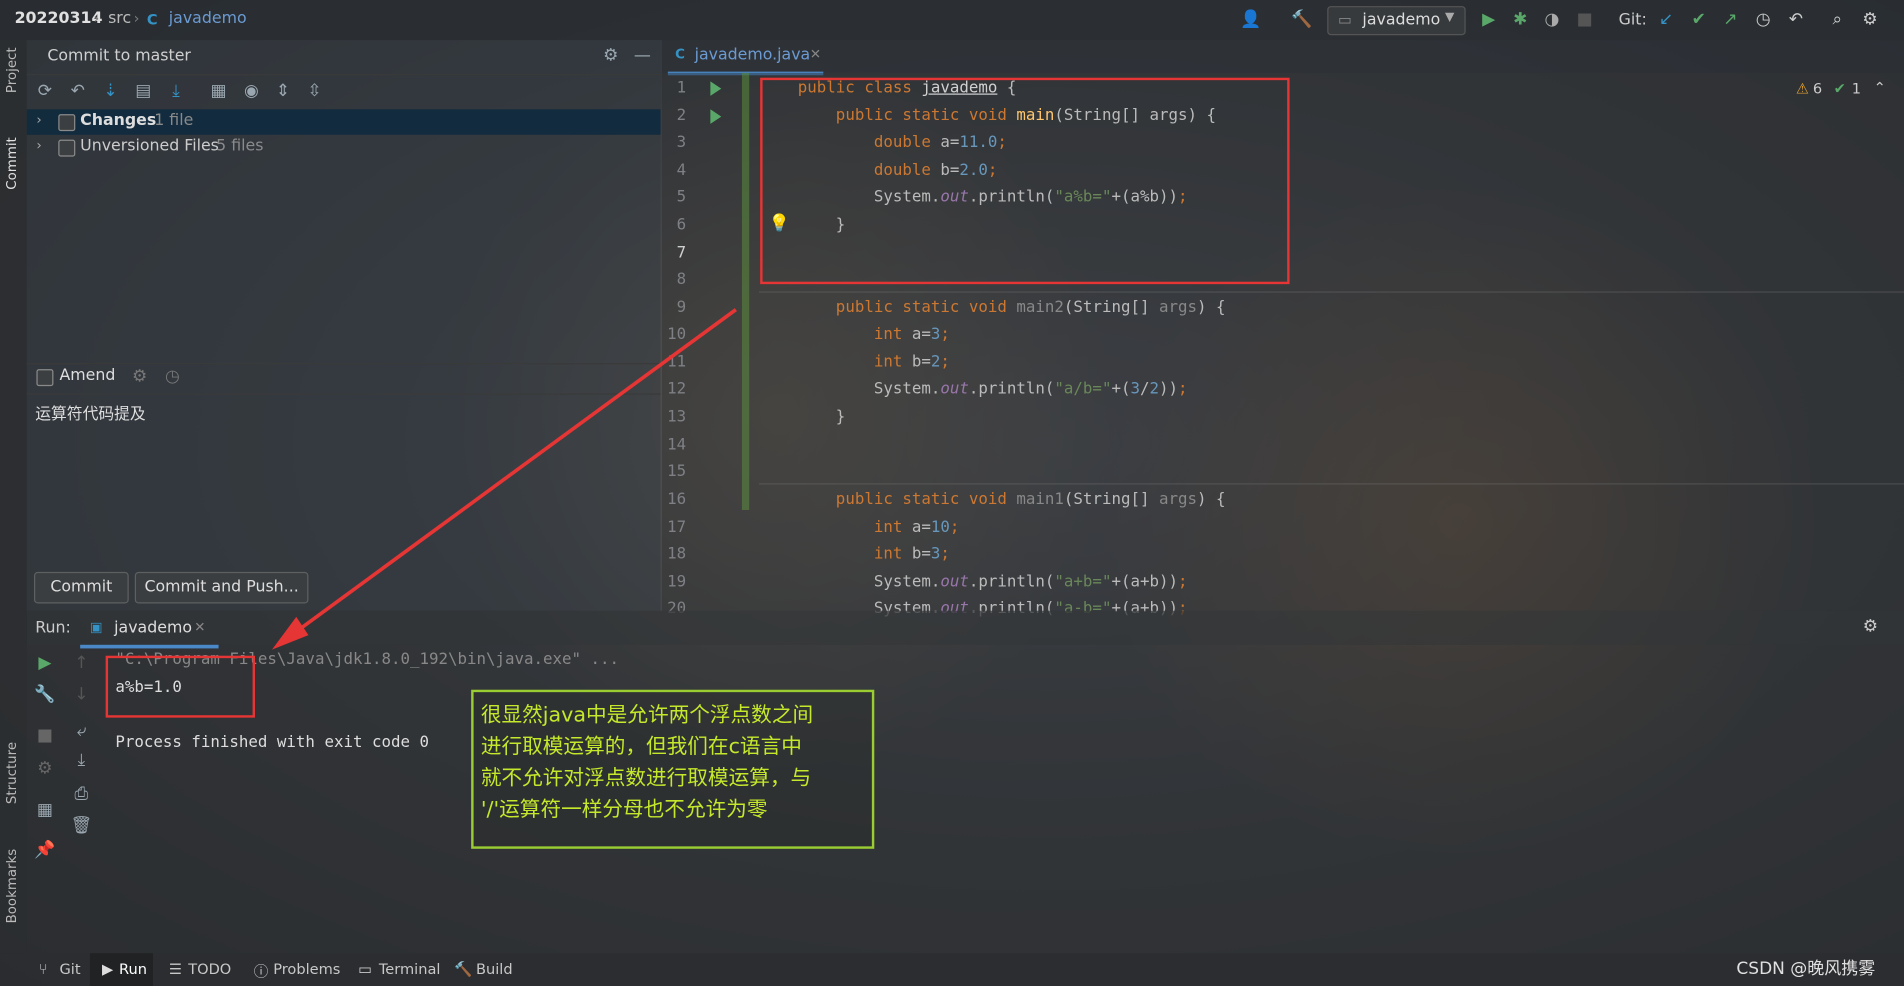 The image size is (1904, 986). What do you see at coordinates (1806, 969) in the screenshot?
I see `watermark: CSDN @晚风携雾` at bounding box center [1806, 969].